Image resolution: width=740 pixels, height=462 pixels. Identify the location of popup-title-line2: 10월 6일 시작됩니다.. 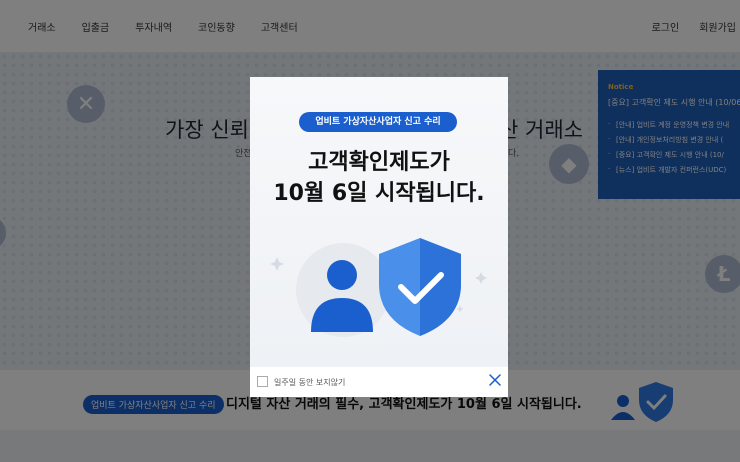
(379, 193).